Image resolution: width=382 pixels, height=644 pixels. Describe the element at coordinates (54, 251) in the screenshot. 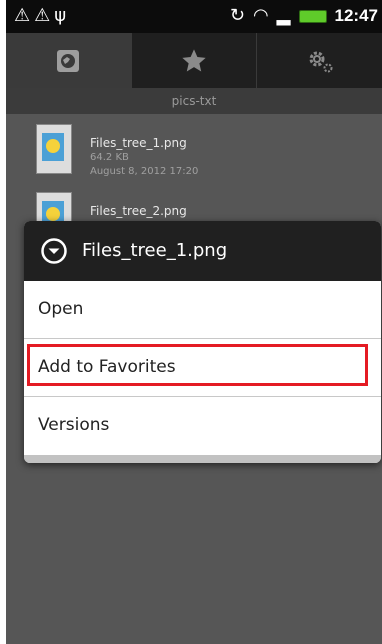

I see `chevron-down-circle-icon` at that location.